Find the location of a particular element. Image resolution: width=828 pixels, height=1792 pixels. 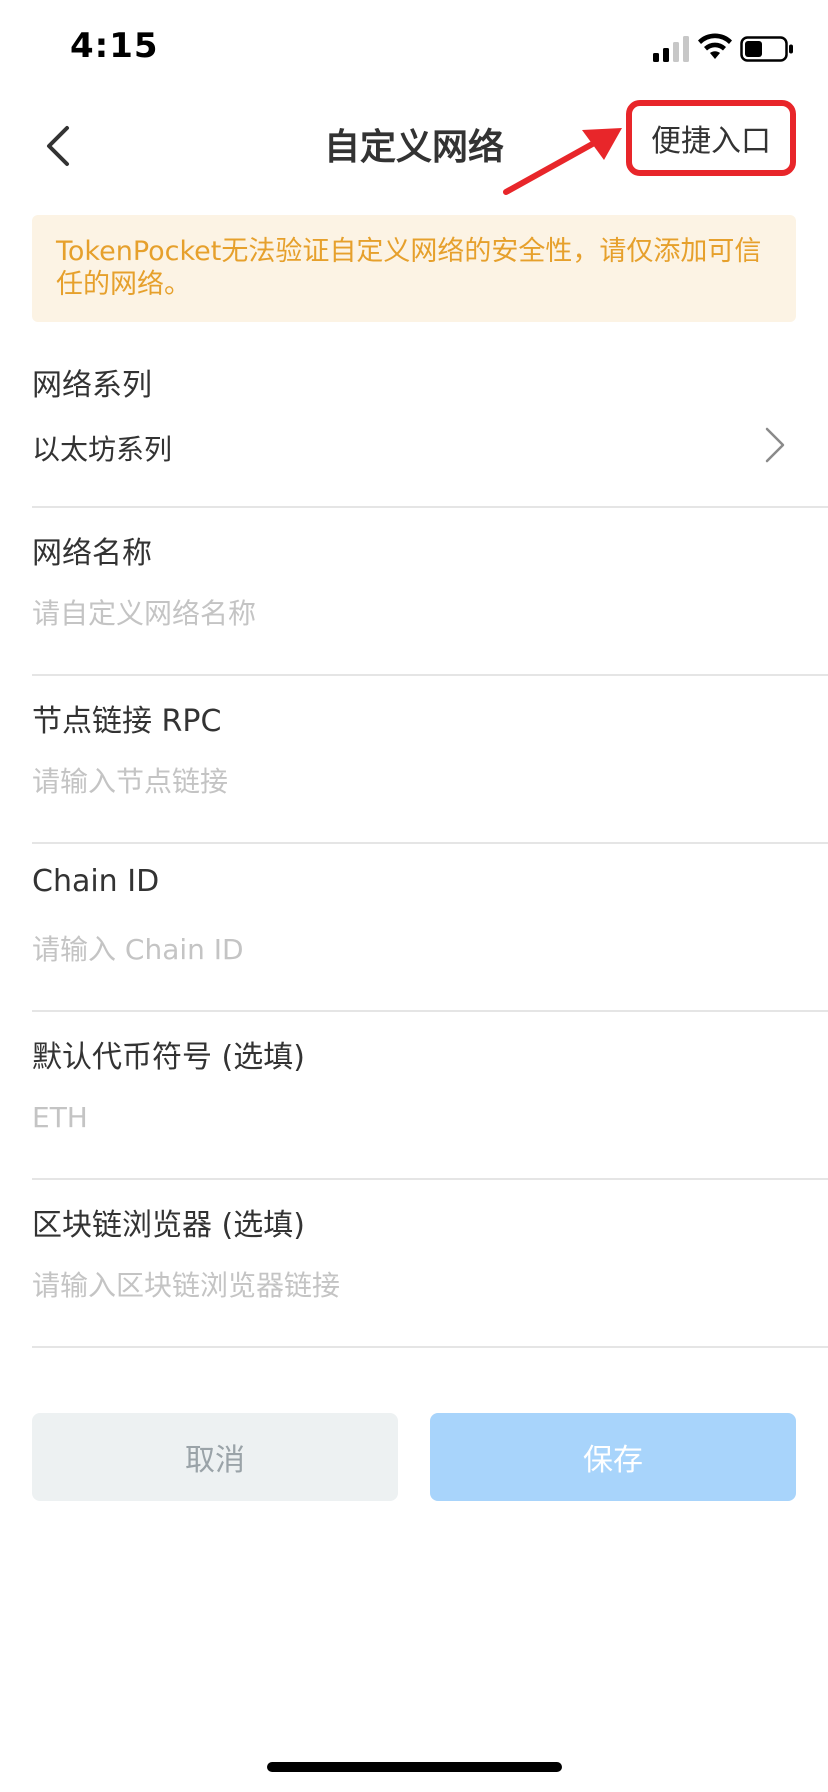

rpc-url-field: 节点链接 RPC is located at coordinates (430, 760).